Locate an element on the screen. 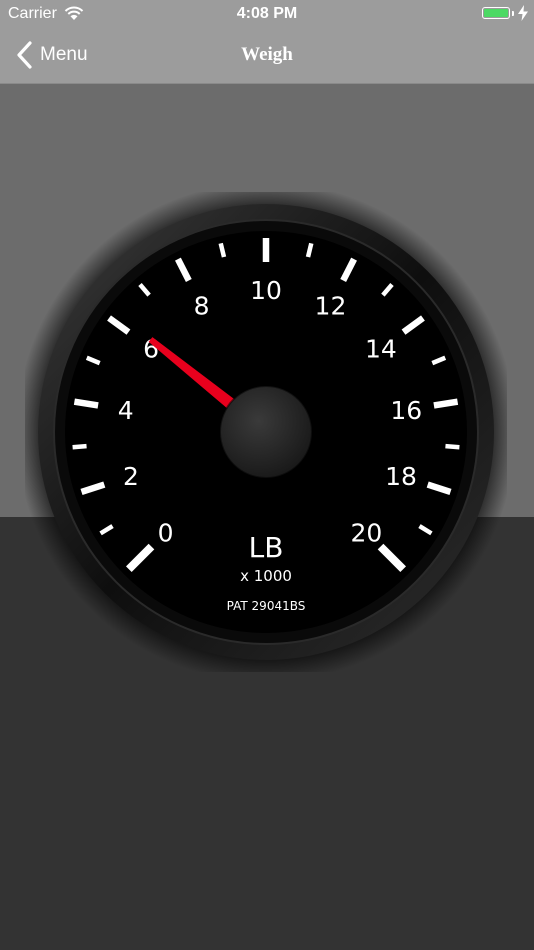 The height and width of the screenshot is (950, 534). status-bar: Carrier 4:08 PM is located at coordinates (267, 14).